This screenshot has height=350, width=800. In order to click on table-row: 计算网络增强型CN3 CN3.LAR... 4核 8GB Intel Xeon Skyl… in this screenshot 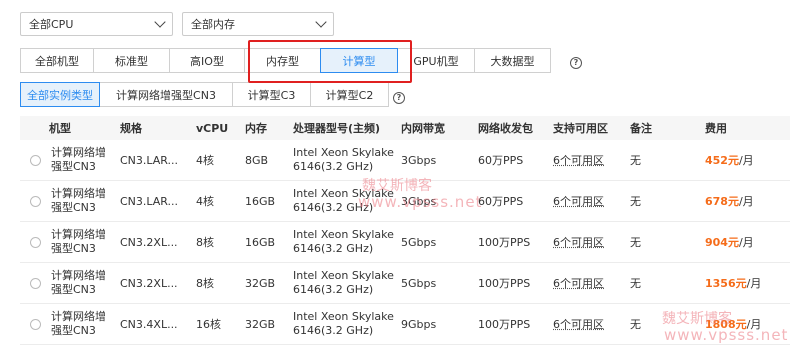, I will do `click(405, 160)`.